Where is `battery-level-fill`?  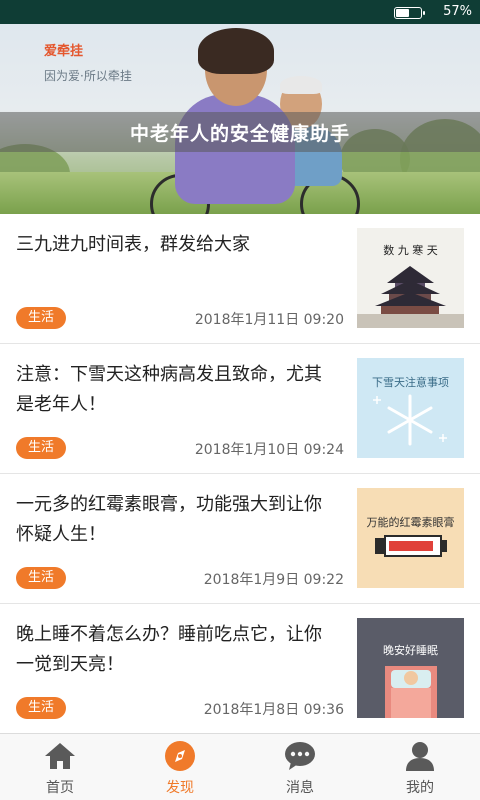 battery-level-fill is located at coordinates (402, 13).